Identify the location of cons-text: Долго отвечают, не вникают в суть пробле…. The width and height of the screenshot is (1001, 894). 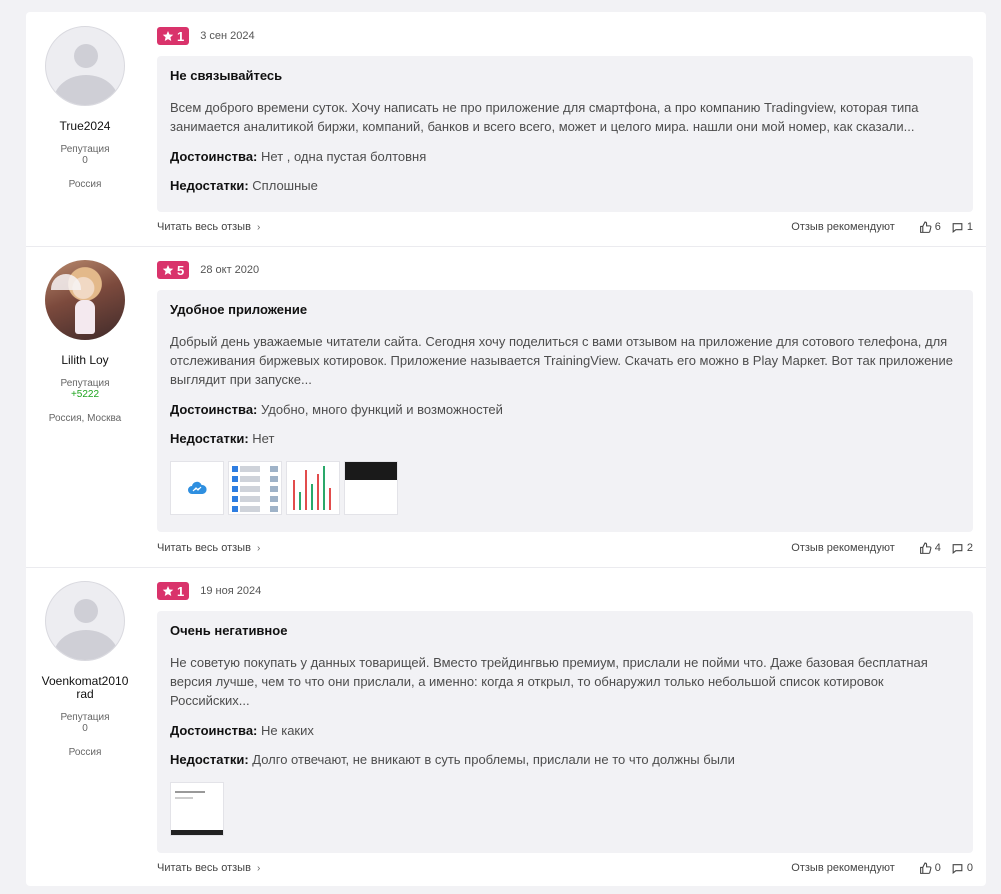
(491, 759).